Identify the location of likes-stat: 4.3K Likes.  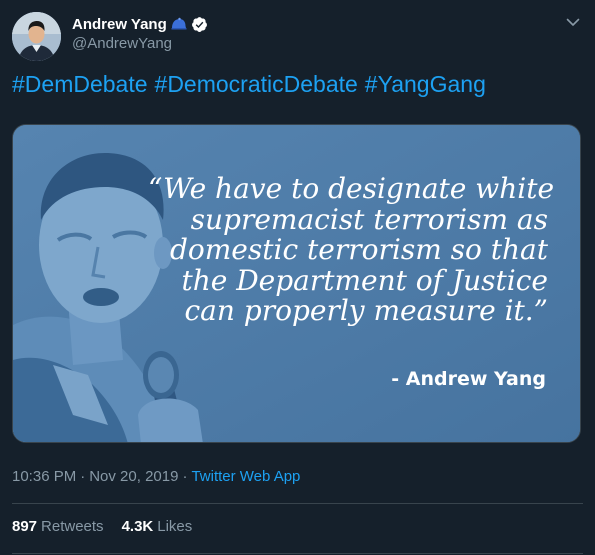
(157, 526).